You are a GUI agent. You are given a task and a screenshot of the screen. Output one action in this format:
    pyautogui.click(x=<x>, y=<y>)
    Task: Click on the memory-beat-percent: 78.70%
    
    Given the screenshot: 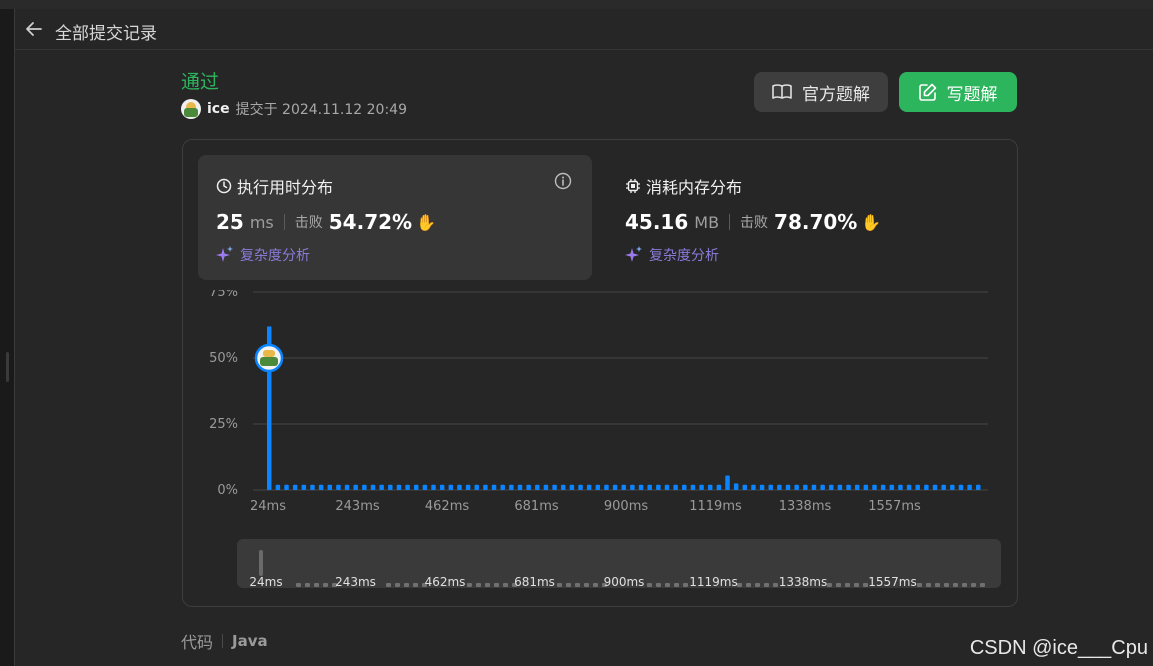 What is the action you would take?
    pyautogui.click(x=816, y=222)
    